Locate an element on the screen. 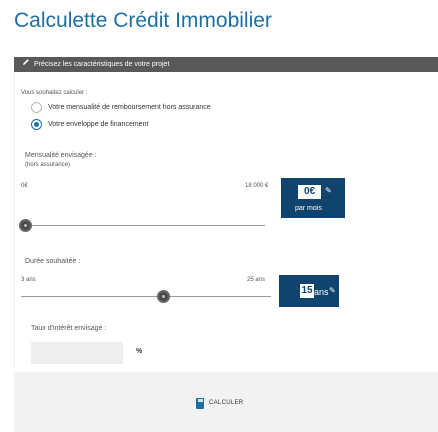 The image size is (438, 432). duration-min-label: 3 ans is located at coordinates (28, 280).